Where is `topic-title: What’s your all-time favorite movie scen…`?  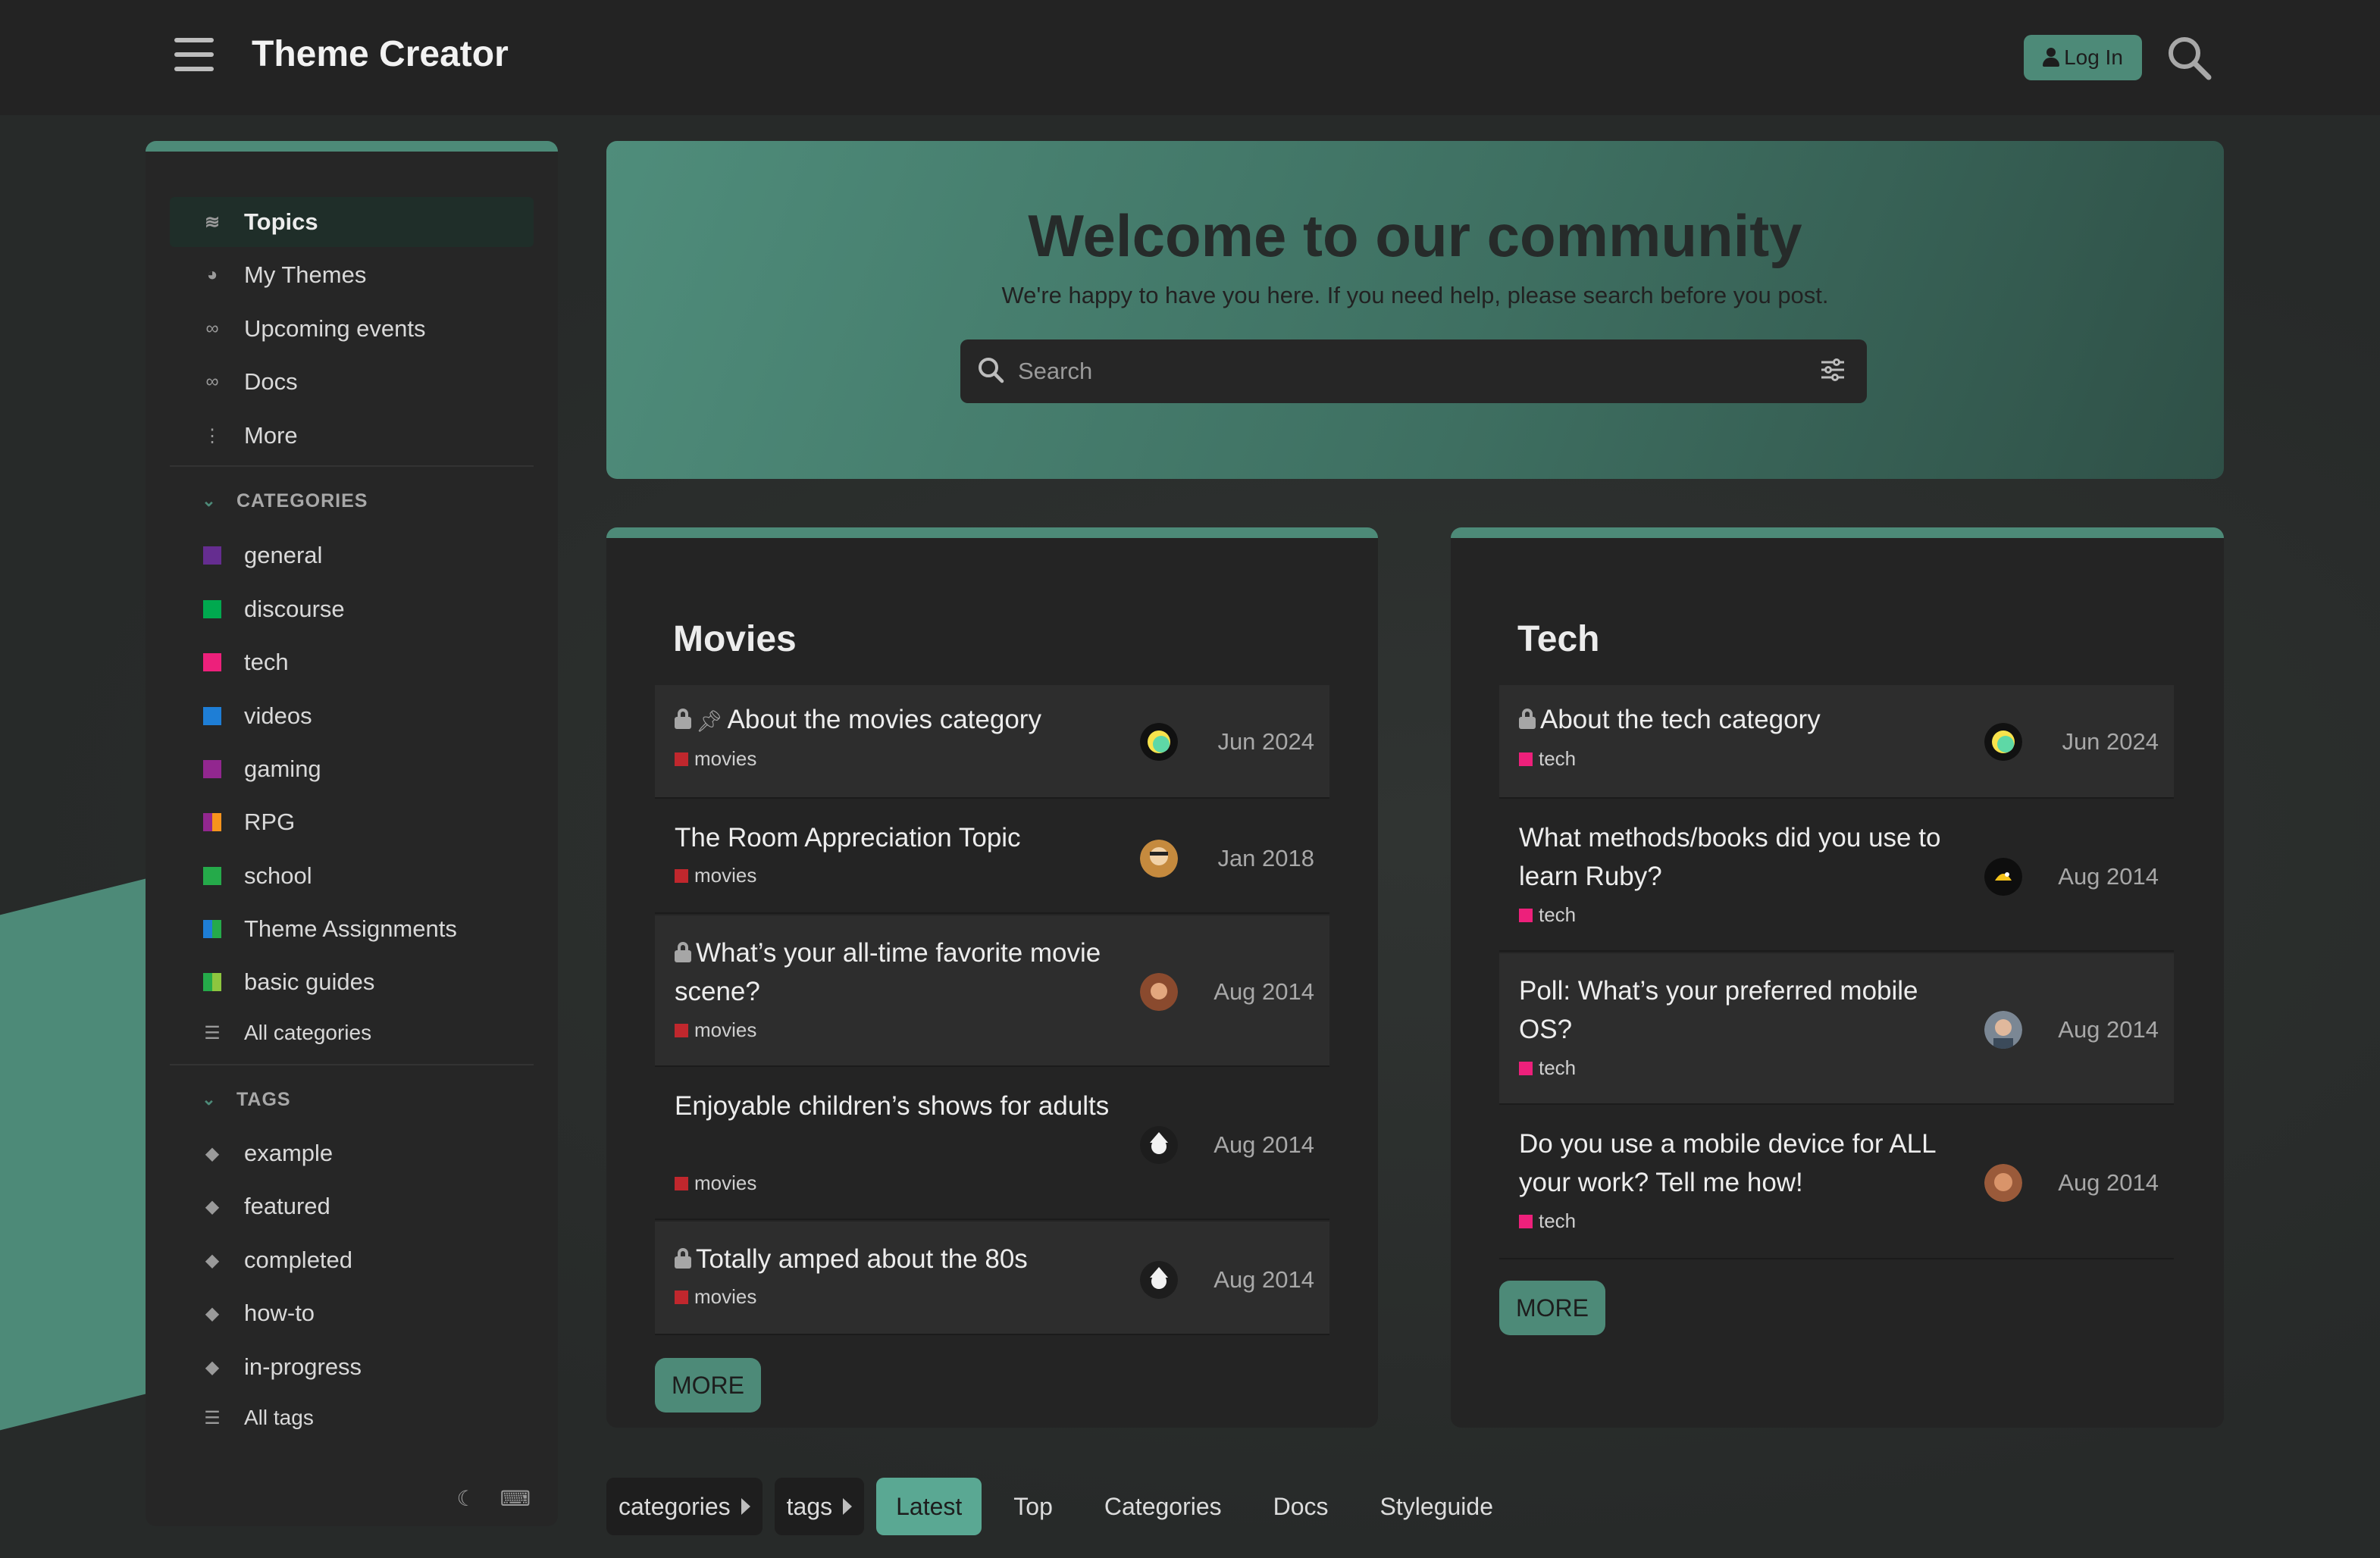 topic-title: What’s your all-time favorite movie scen… is located at coordinates (902, 972).